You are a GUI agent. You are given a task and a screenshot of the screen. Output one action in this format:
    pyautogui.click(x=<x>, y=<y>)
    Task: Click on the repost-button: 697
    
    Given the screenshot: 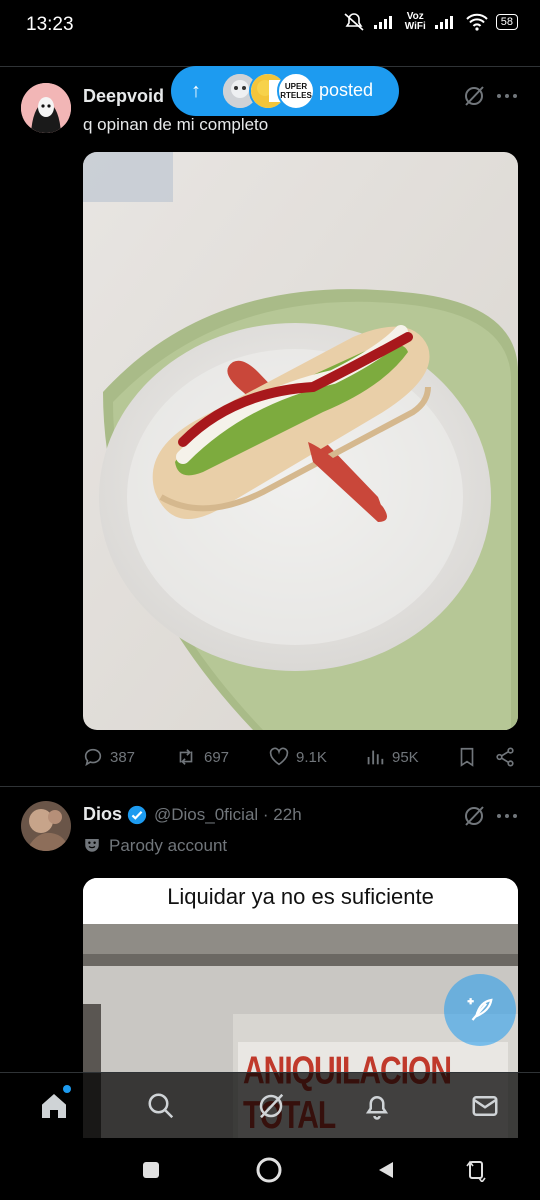 What is the action you would take?
    pyautogui.click(x=201, y=757)
    